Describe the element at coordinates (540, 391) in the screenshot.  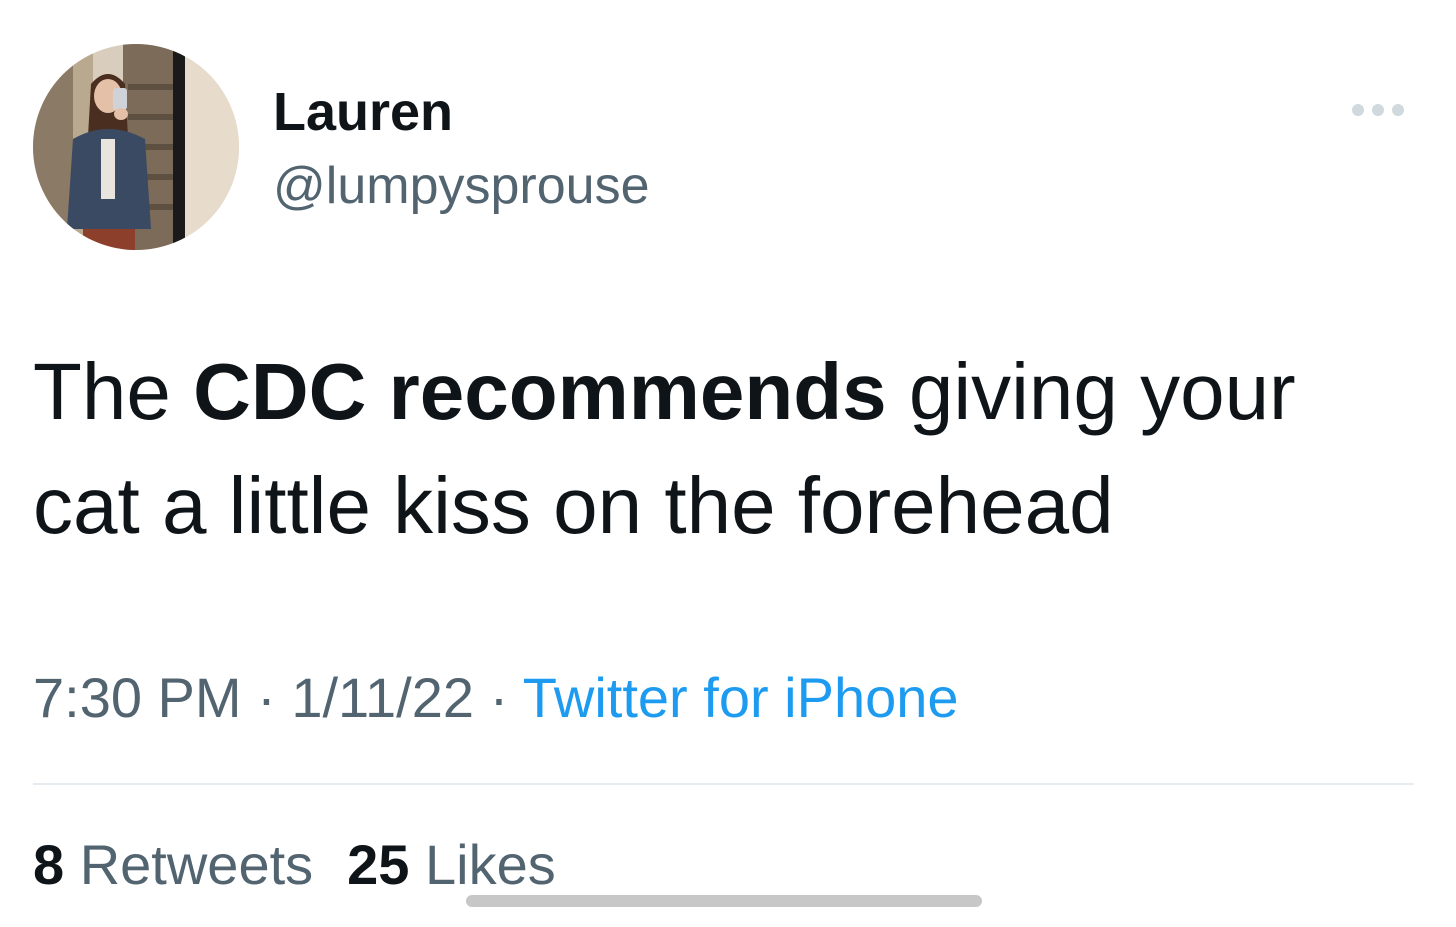
I see `tweet-text-bold: CDC recommends` at that location.